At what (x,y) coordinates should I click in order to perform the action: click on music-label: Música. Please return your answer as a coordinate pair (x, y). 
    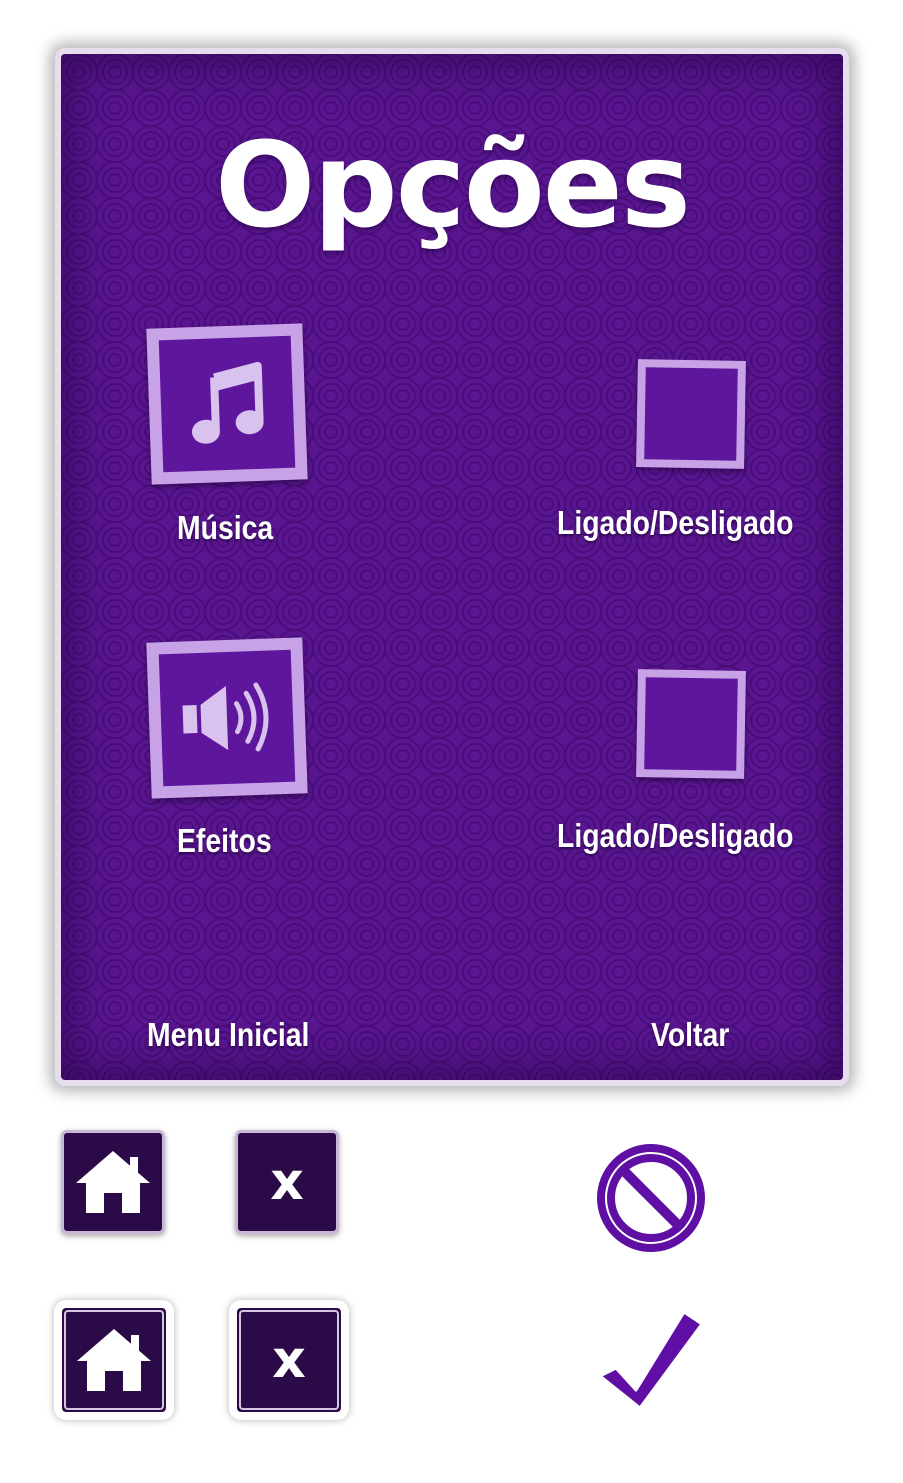
    Looking at the image, I should click on (225, 527).